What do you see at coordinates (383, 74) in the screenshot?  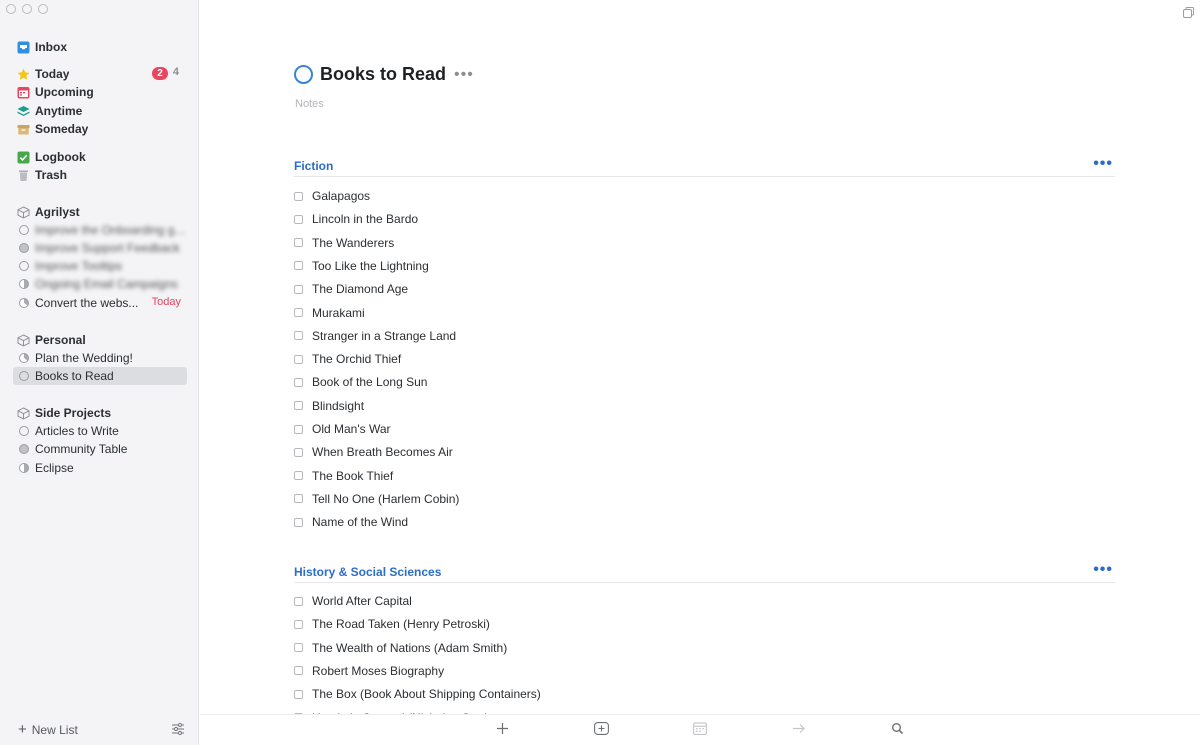 I see `project-title: Books to Read` at bounding box center [383, 74].